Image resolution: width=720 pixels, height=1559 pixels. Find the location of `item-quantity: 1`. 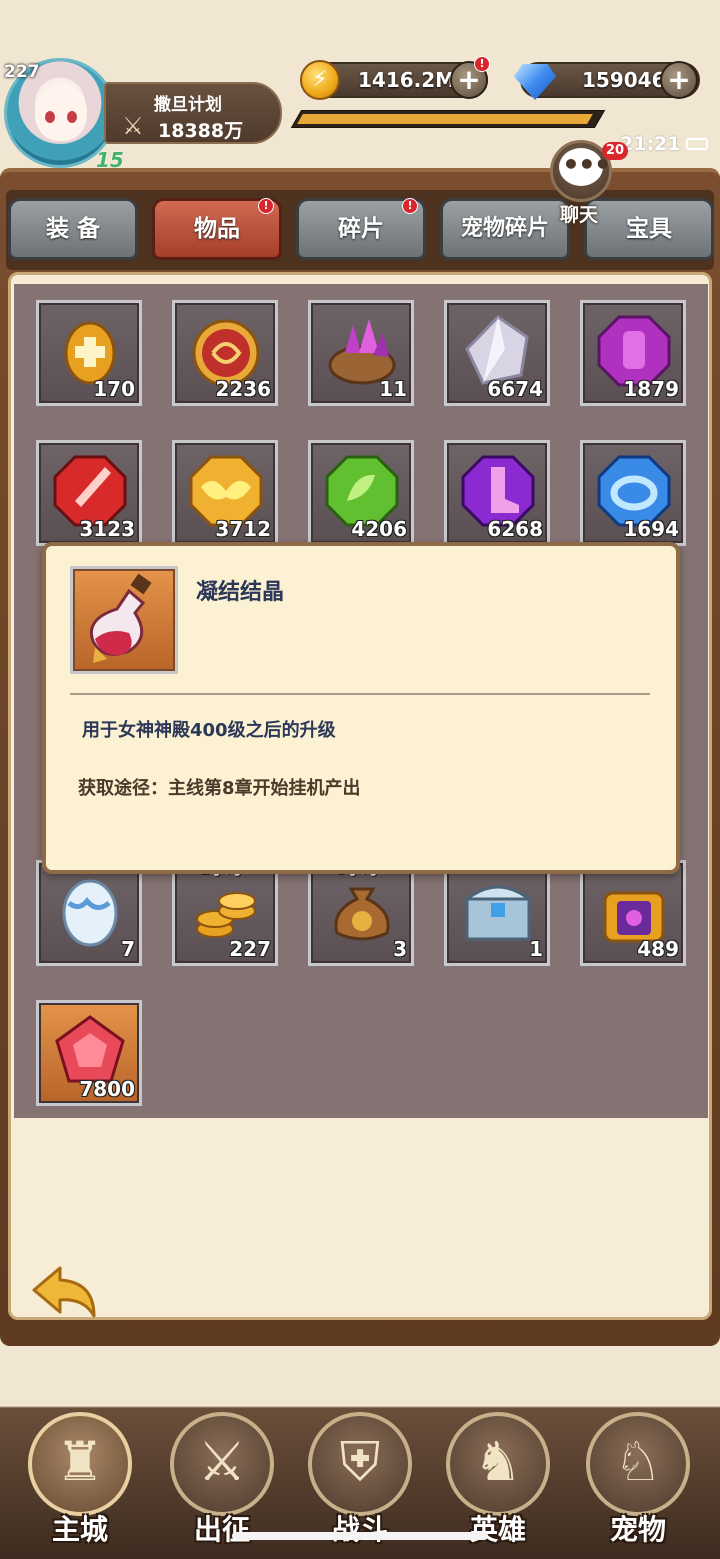

item-quantity: 1 is located at coordinates (536, 949).